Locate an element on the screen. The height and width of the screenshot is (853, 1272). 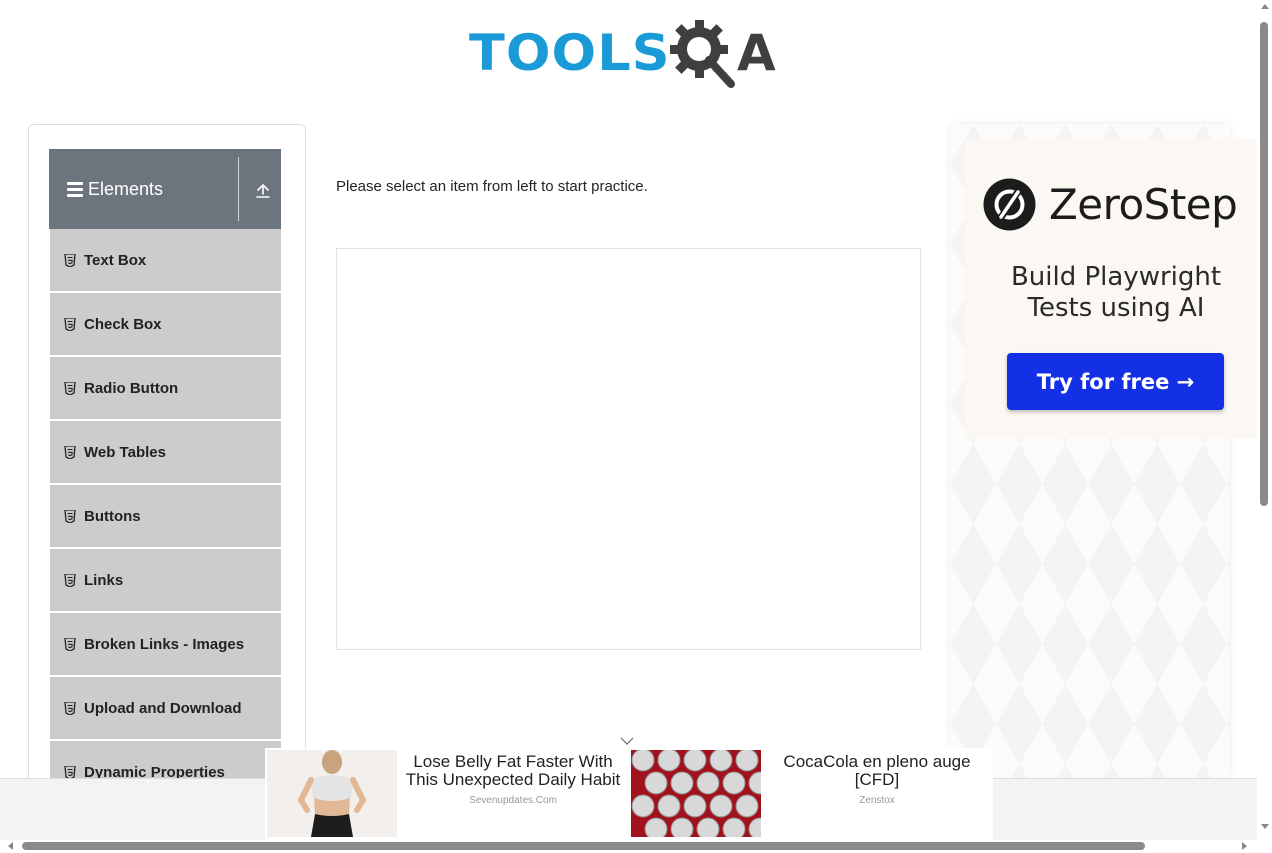
vertical-scrollbar is located at coordinates (1264, 420).